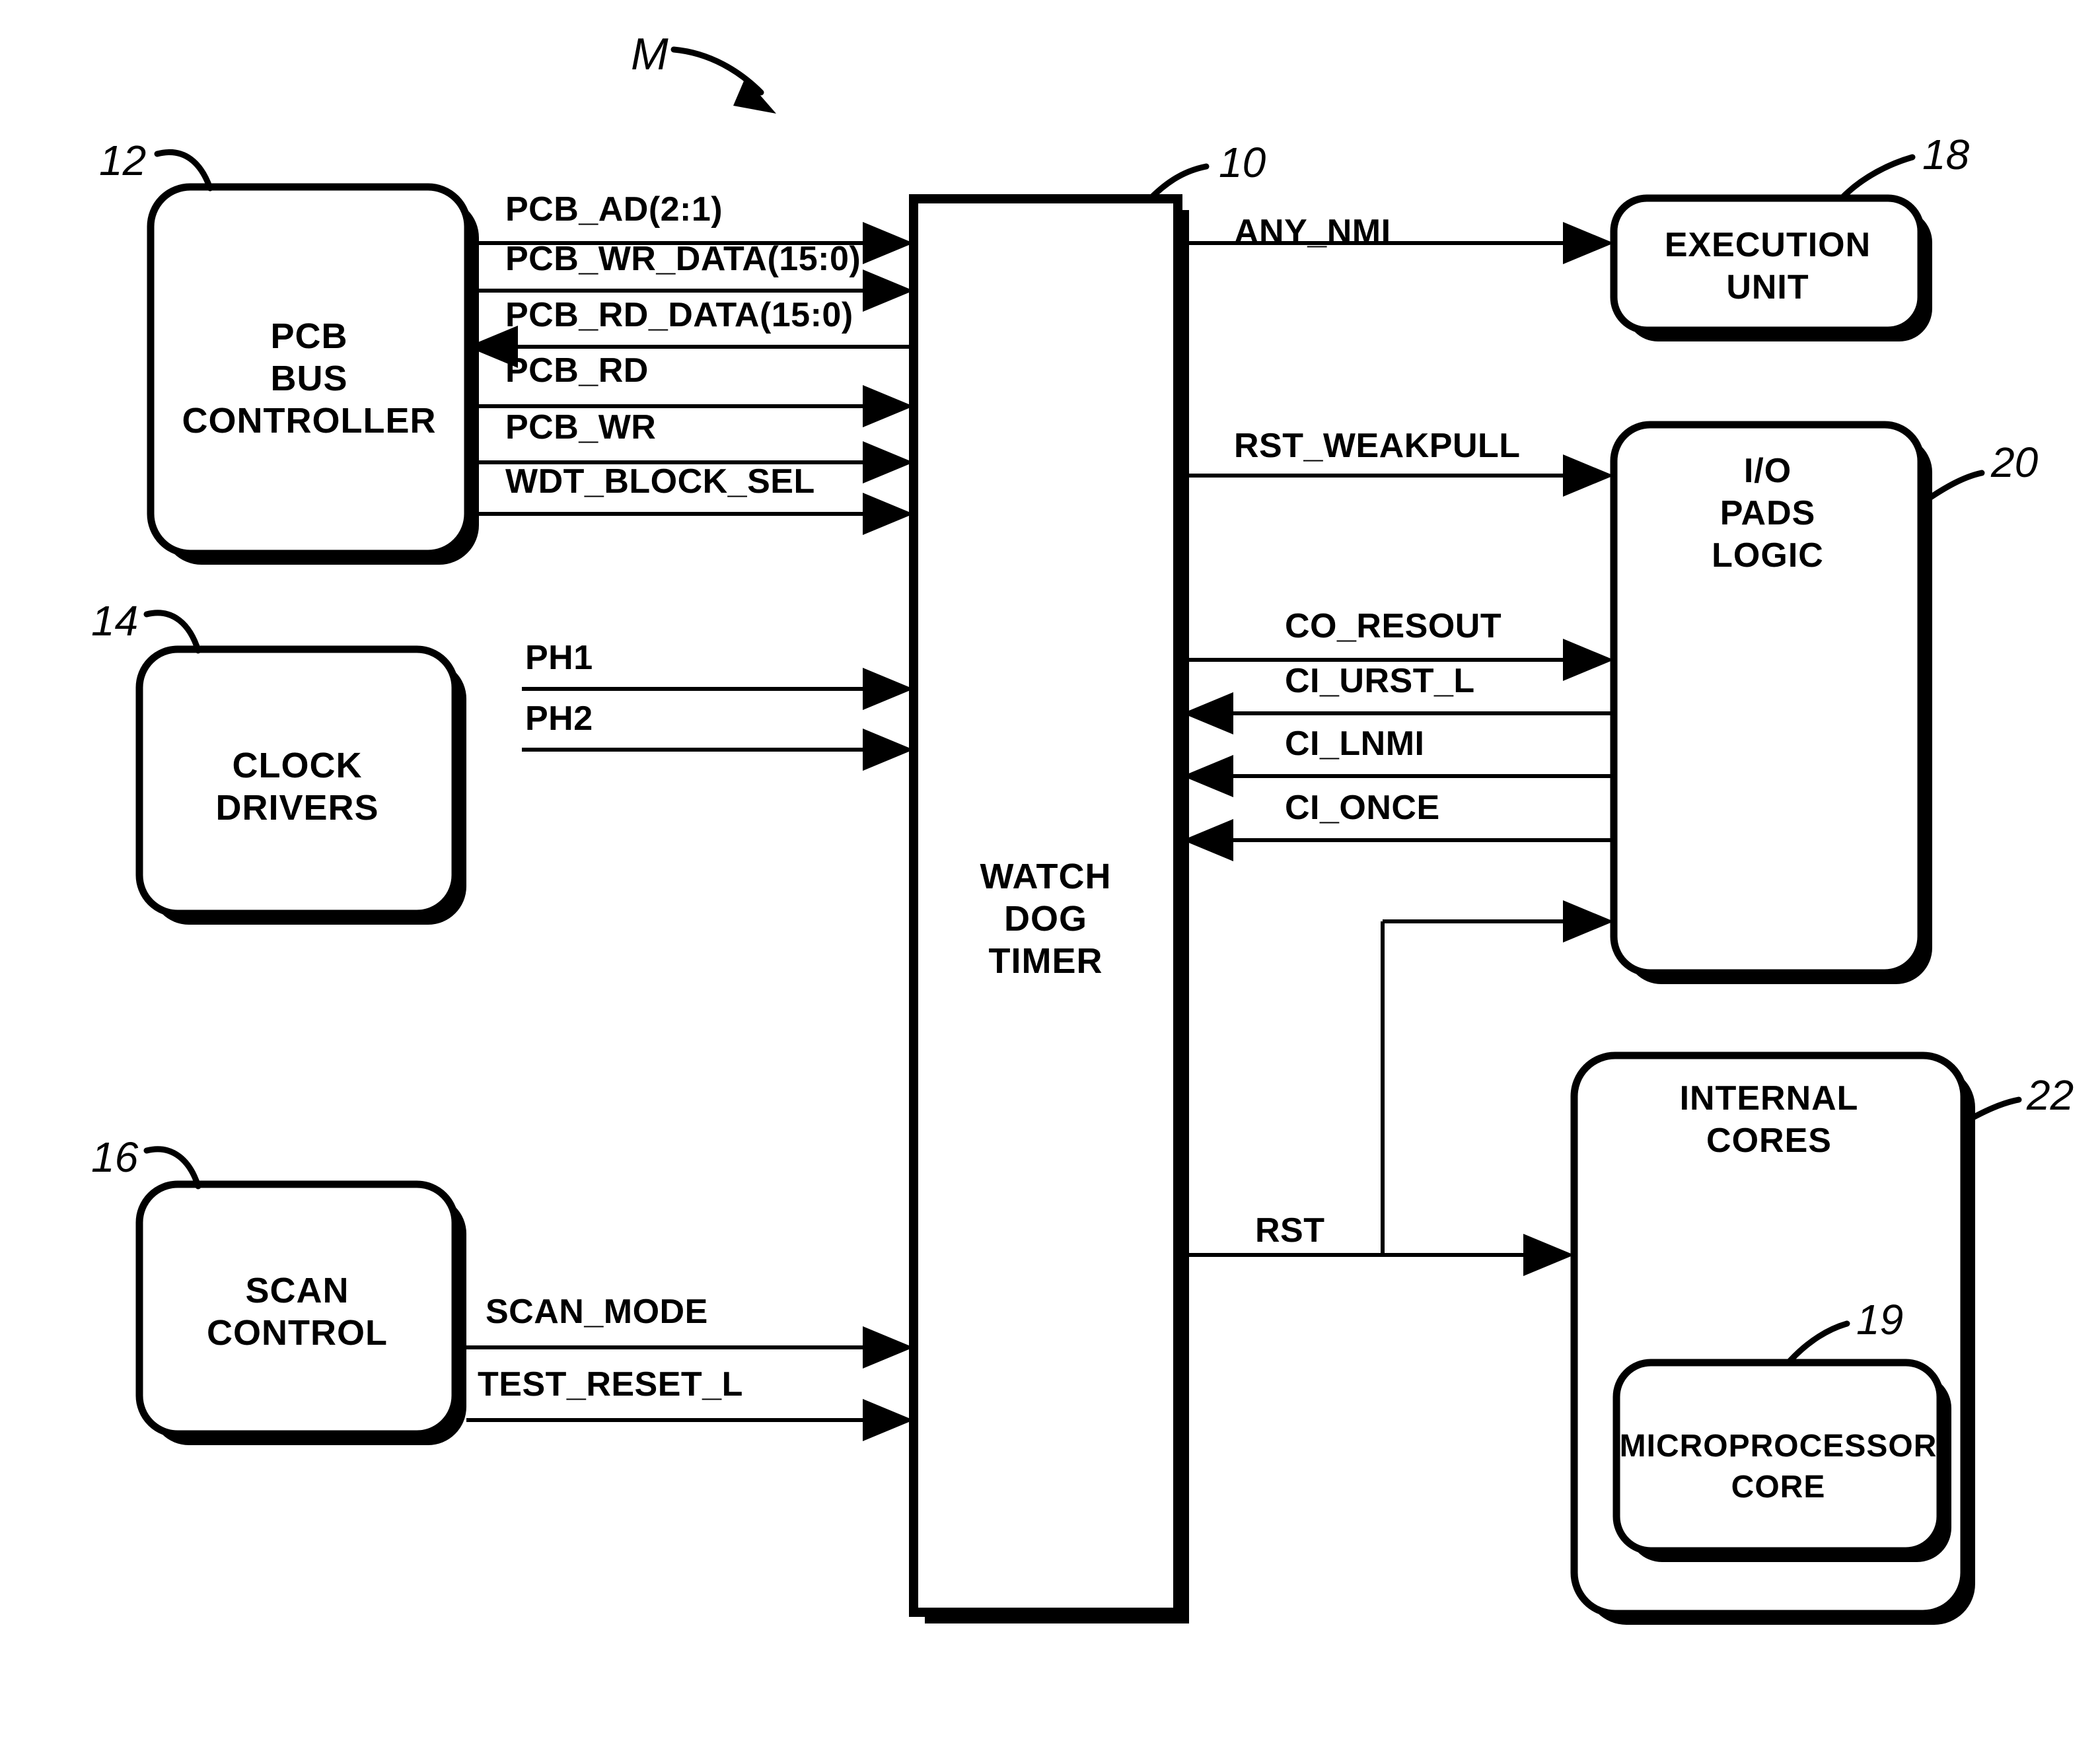  I want to click on ref-19-number: 19, so click(1879, 1319).